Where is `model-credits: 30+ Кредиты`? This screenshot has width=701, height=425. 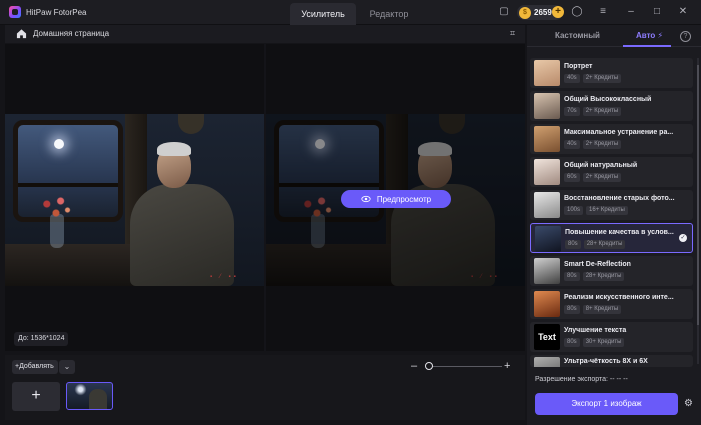
model-credits: 30+ Кредиты is located at coordinates (603, 342).